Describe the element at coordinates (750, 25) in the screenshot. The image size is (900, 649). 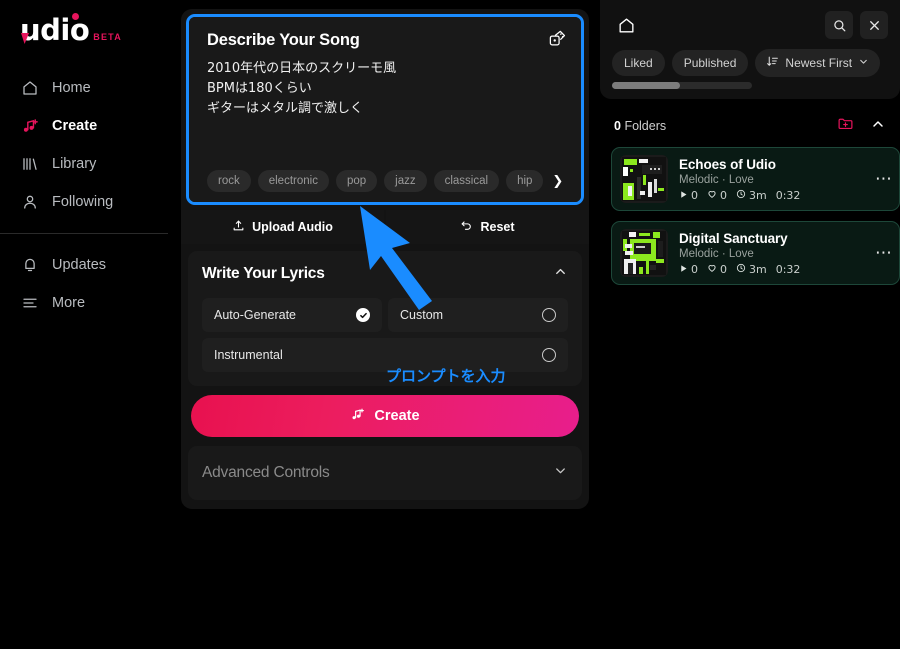
I see `library-header-top` at that location.